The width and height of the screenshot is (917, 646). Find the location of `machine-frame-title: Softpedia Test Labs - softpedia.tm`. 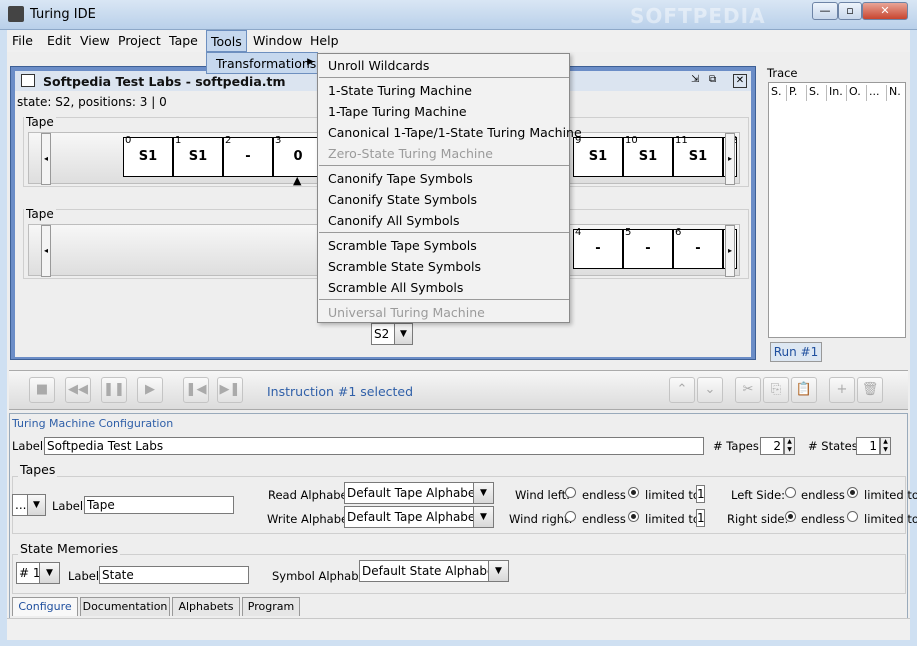

machine-frame-title: Softpedia Test Labs - softpedia.tm is located at coordinates (164, 81).